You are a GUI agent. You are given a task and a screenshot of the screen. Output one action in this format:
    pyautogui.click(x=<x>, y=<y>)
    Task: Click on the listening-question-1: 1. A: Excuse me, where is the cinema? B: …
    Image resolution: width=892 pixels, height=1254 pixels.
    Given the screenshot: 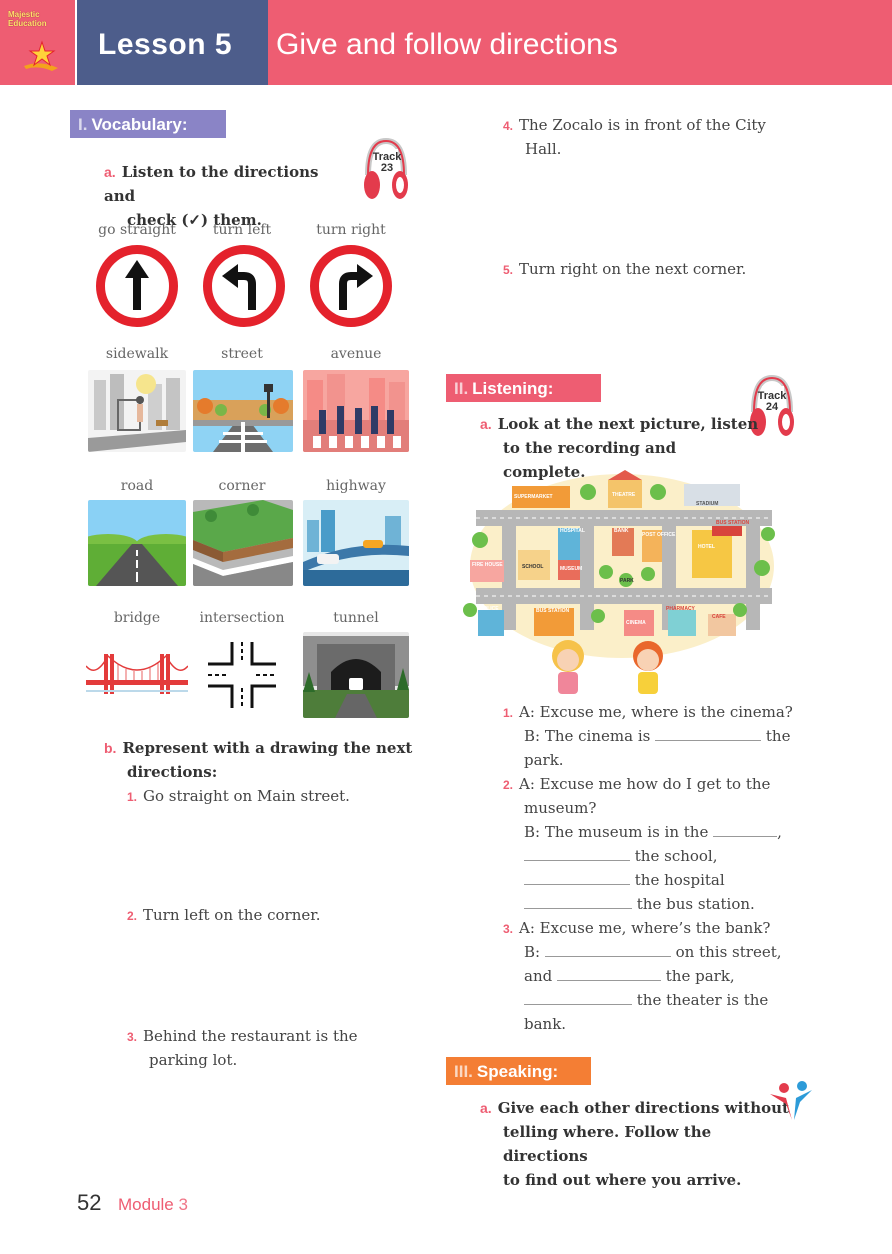 What is the action you would take?
    pyautogui.click(x=648, y=736)
    